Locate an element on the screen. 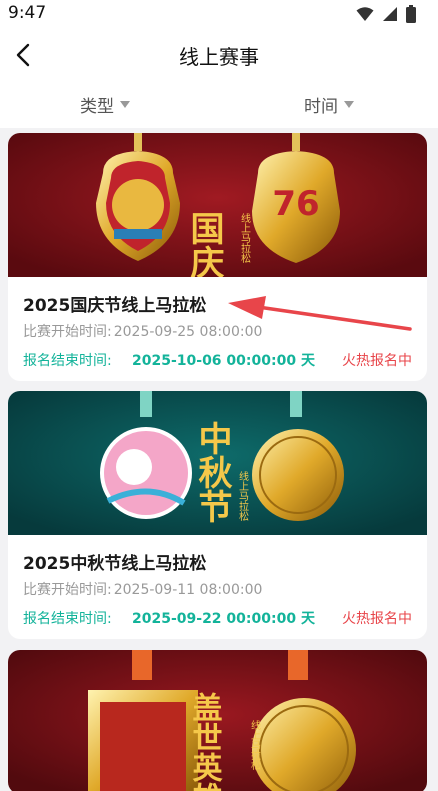  start-value: 2025-09-25 08:00:00 is located at coordinates (188, 332).